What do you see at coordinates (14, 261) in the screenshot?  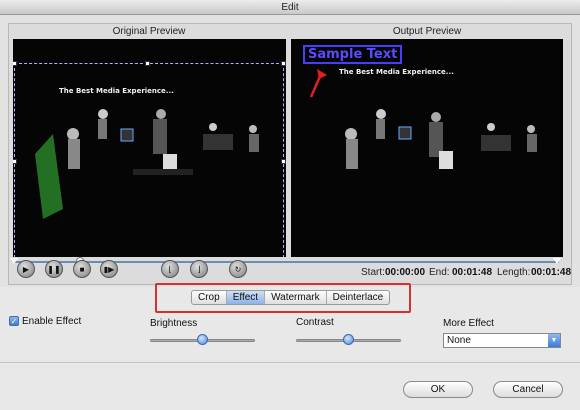 I see `start-marker` at bounding box center [14, 261].